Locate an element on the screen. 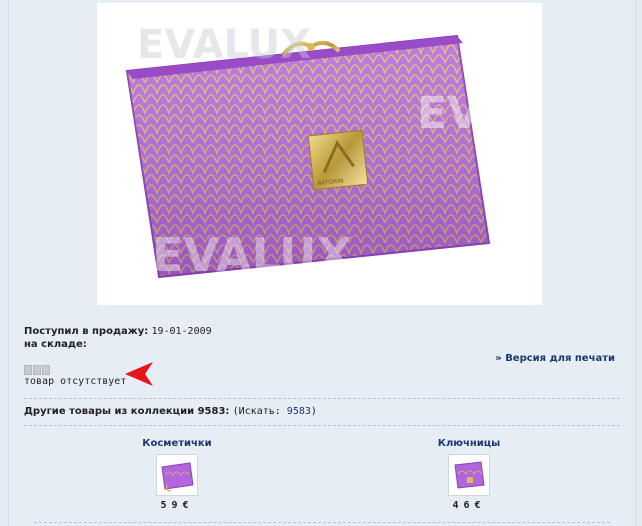 The height and width of the screenshot is (526, 642). collection-search-link: 9583 is located at coordinates (299, 411).